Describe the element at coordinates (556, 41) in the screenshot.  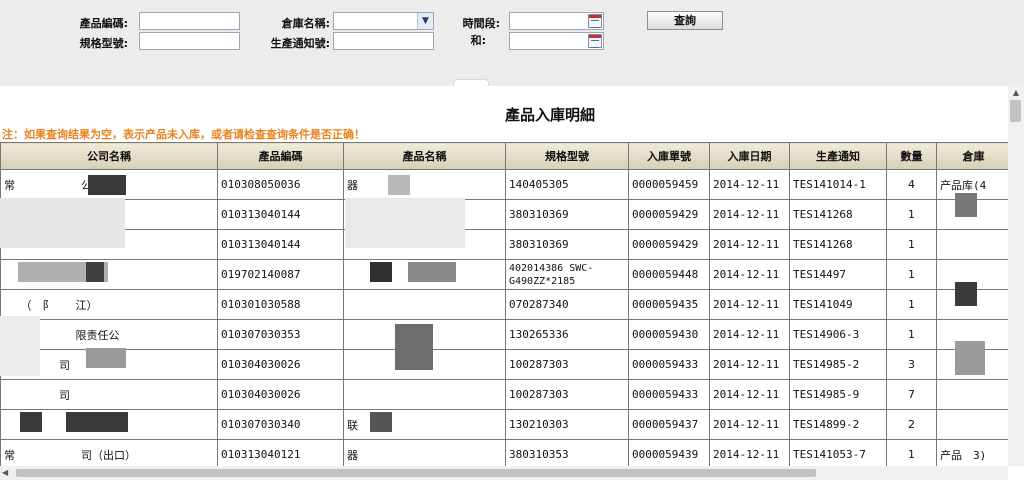
I see `date-to-input` at that location.